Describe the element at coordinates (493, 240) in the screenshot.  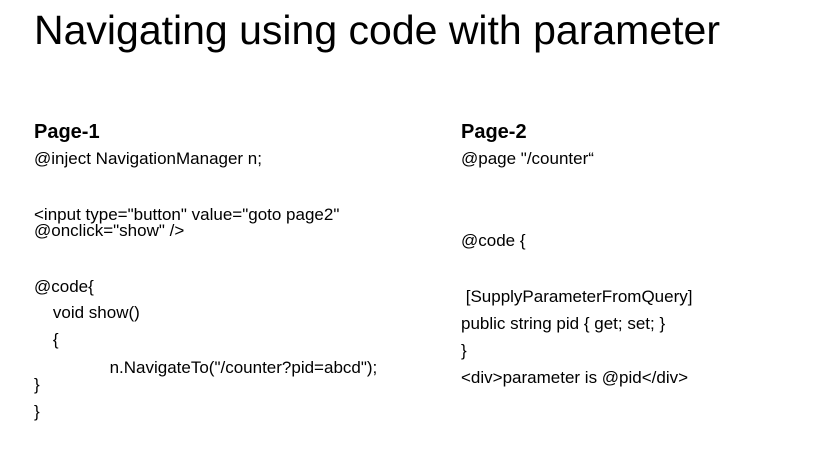
I see `code-line: @code {` at that location.